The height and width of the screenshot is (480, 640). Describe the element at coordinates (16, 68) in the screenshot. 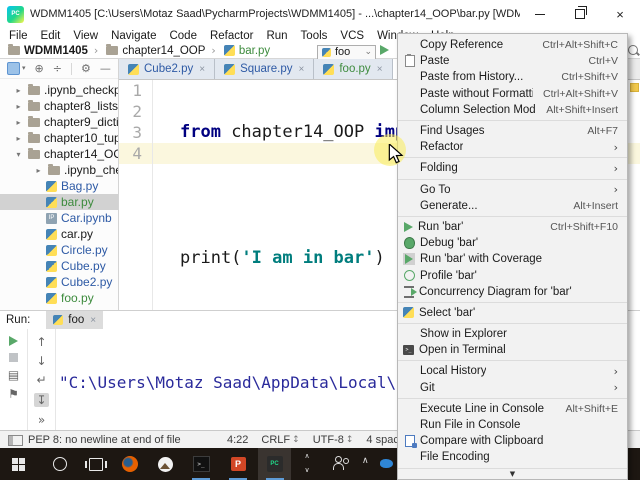

I see `project-view-selector: ▾` at that location.